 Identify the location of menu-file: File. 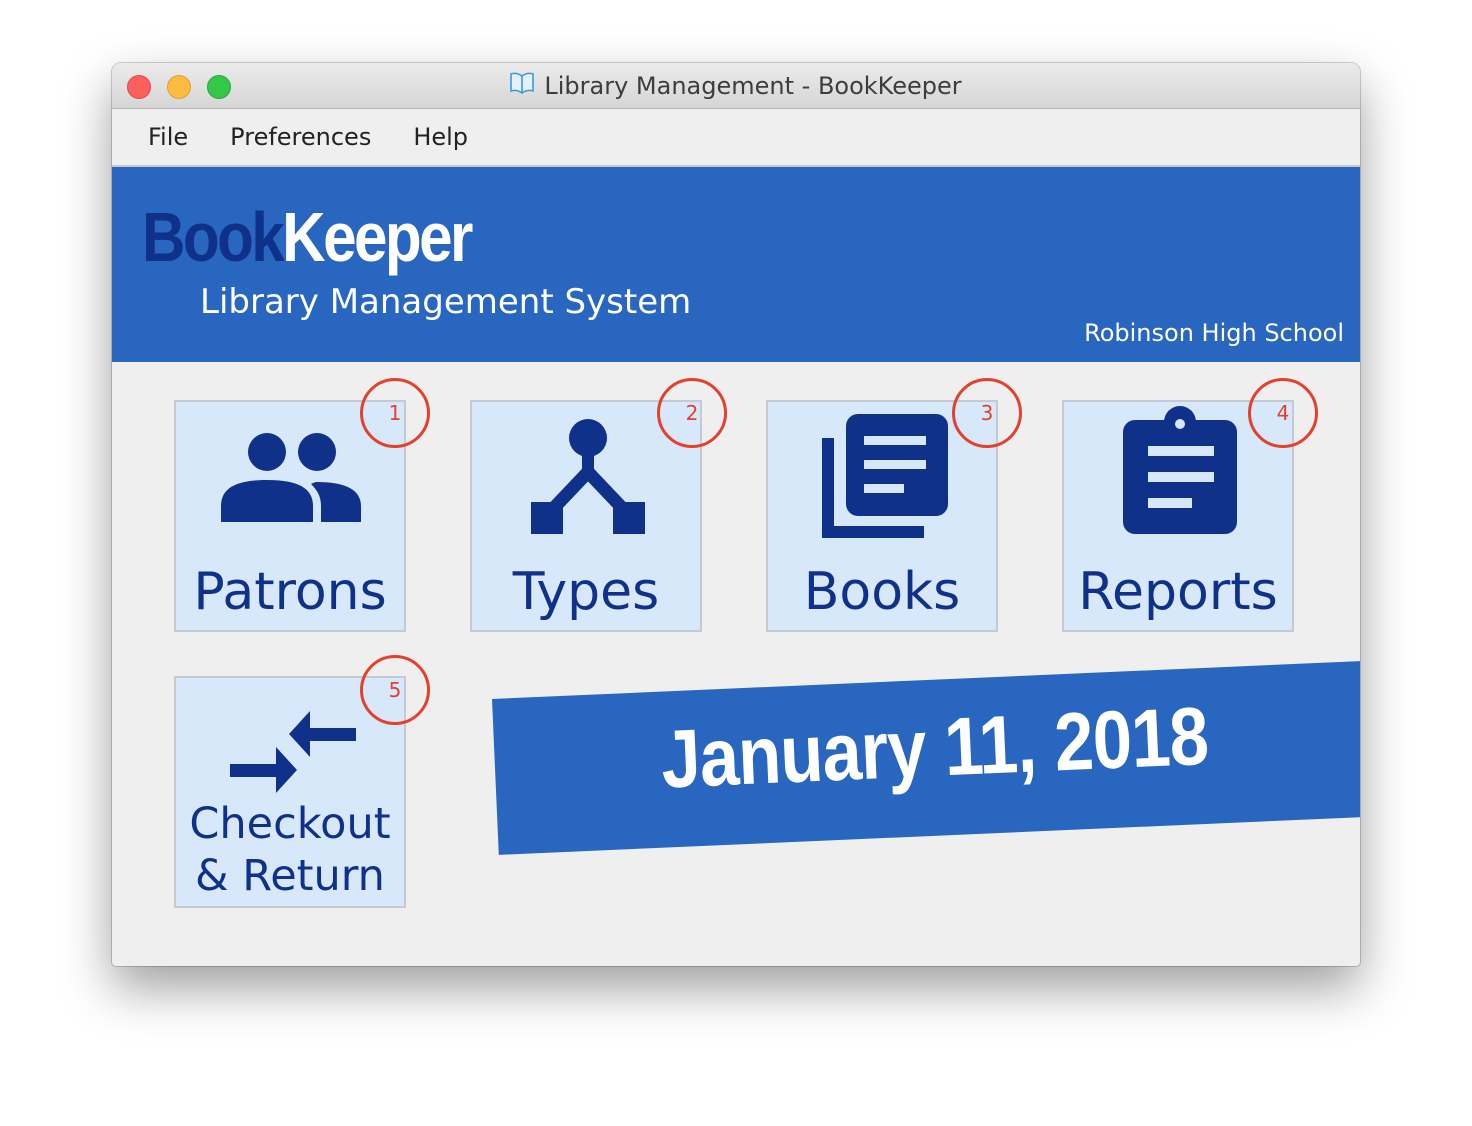
(168, 137).